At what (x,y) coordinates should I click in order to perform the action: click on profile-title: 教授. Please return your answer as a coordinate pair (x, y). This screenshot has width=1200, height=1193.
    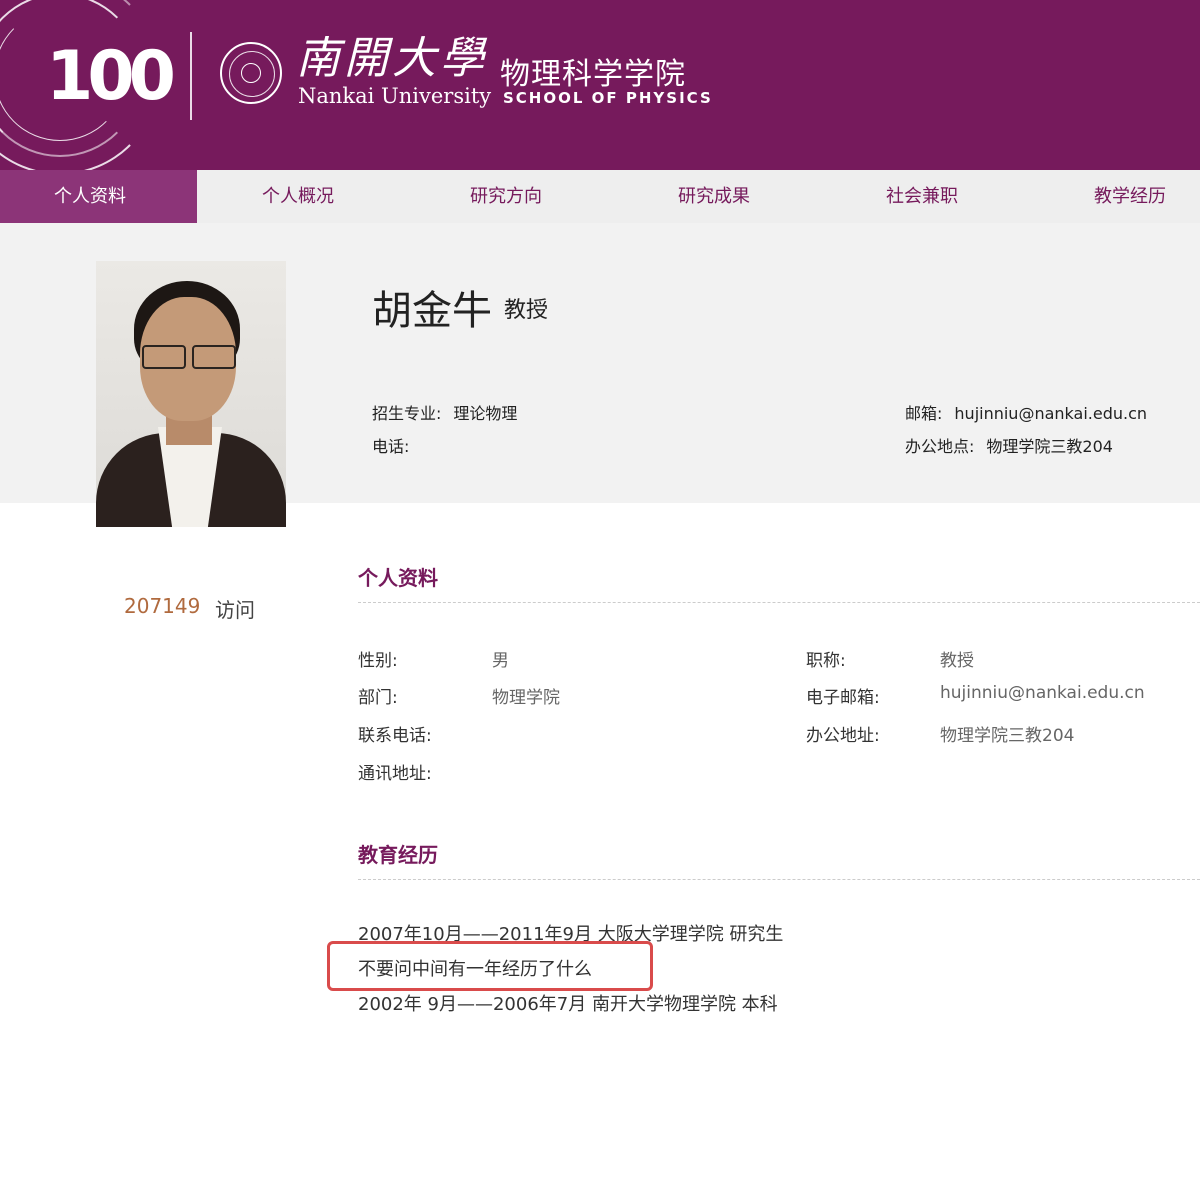
    Looking at the image, I should click on (526, 310).